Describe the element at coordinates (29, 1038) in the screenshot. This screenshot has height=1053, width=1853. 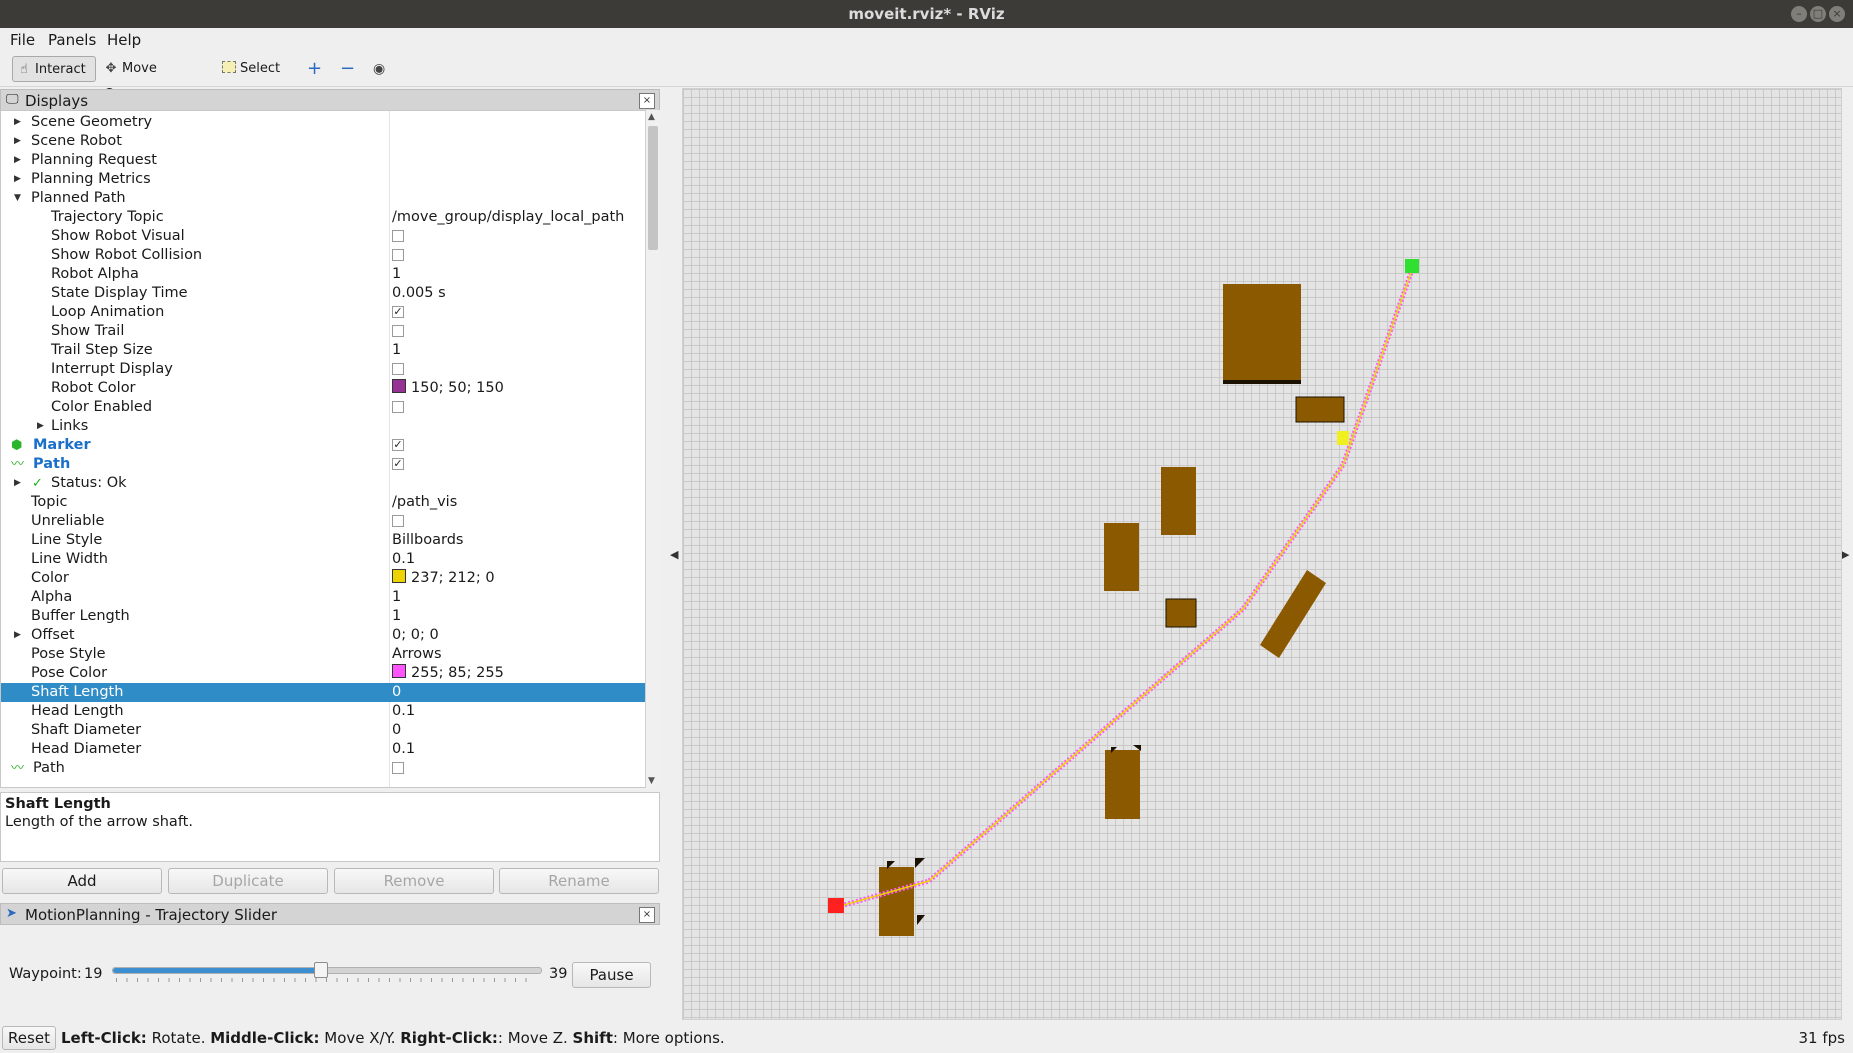
I see `reset-button: Reset` at that location.